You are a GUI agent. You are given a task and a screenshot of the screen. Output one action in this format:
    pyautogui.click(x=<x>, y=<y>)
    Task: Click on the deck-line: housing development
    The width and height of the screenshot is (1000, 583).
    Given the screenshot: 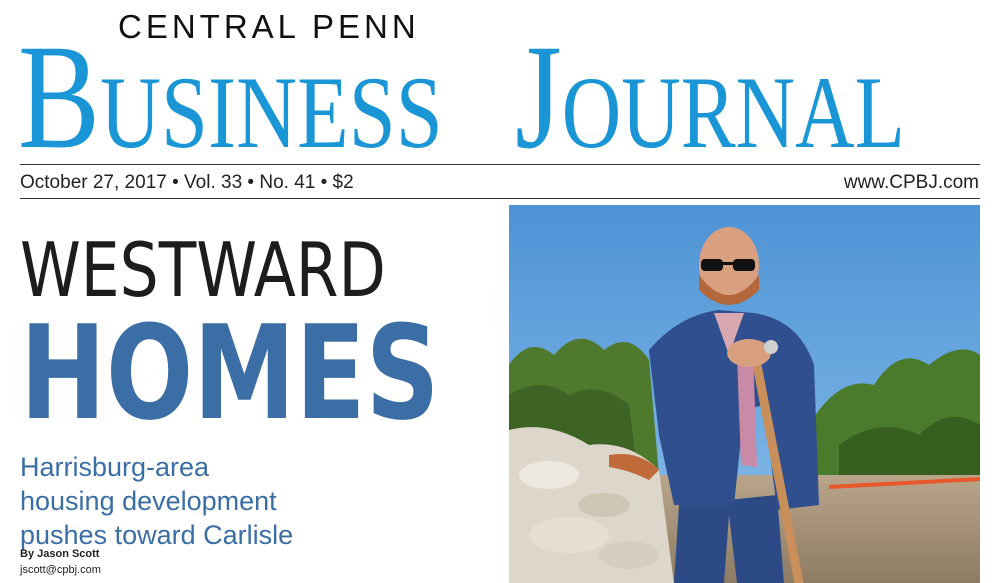 What is the action you would take?
    pyautogui.click(x=148, y=501)
    